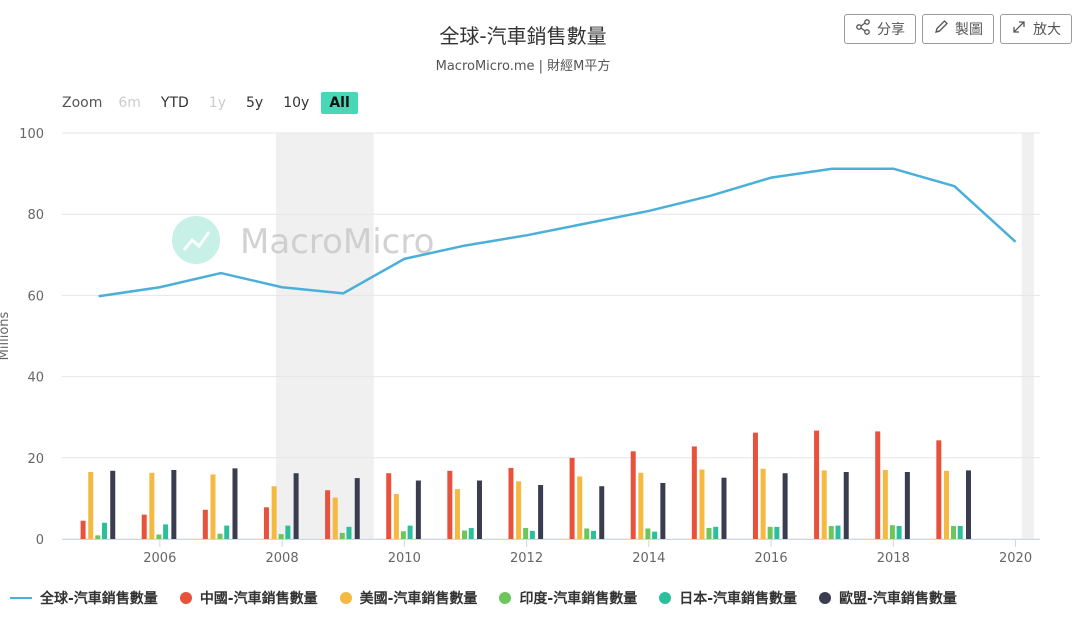 The width and height of the screenshot is (1080, 626). What do you see at coordinates (21, 598) in the screenshot?
I see `legend-line-icon` at bounding box center [21, 598].